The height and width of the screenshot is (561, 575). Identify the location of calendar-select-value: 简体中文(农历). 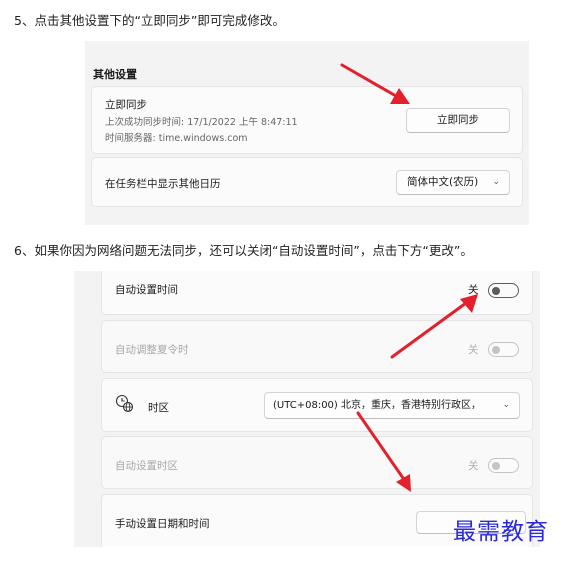
(443, 182).